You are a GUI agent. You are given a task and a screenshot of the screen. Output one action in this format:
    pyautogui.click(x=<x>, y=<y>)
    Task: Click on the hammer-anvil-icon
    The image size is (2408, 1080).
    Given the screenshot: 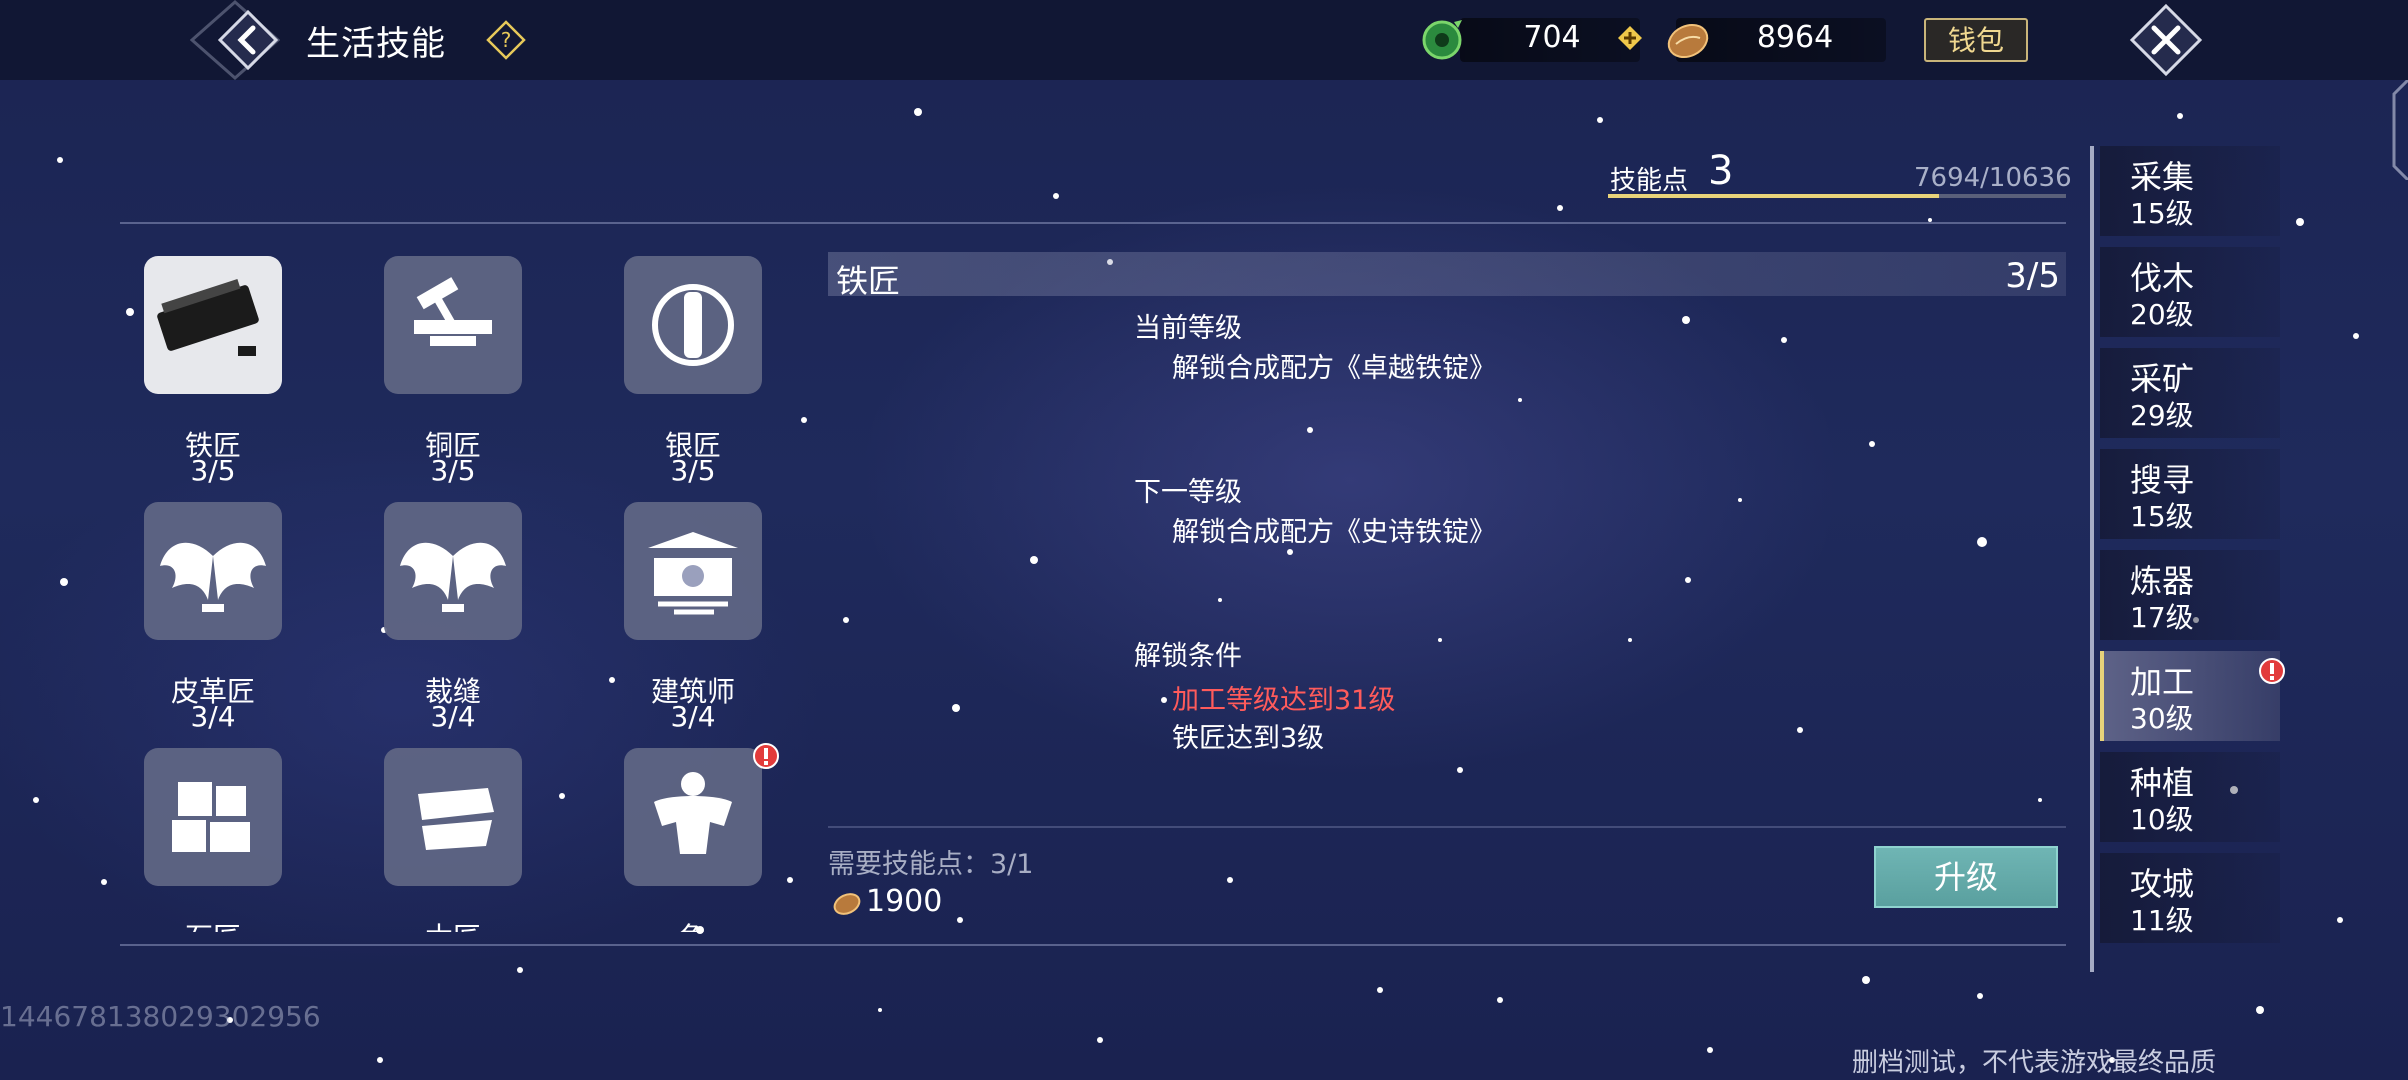 What is the action you would take?
    pyautogui.click(x=453, y=325)
    